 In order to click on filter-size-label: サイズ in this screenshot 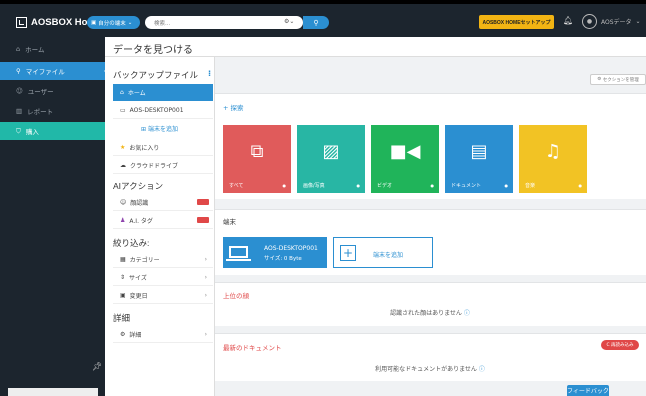, I will do `click(138, 278)`.